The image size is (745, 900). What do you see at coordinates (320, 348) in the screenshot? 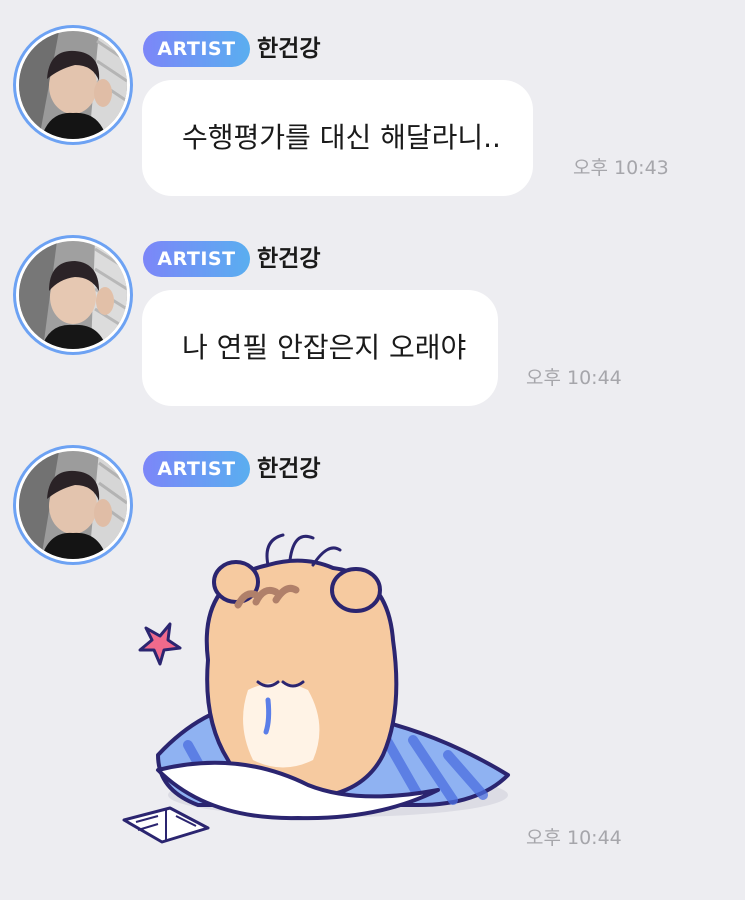
I see `message-bubble: 나 연필 안잡은지 오래야` at bounding box center [320, 348].